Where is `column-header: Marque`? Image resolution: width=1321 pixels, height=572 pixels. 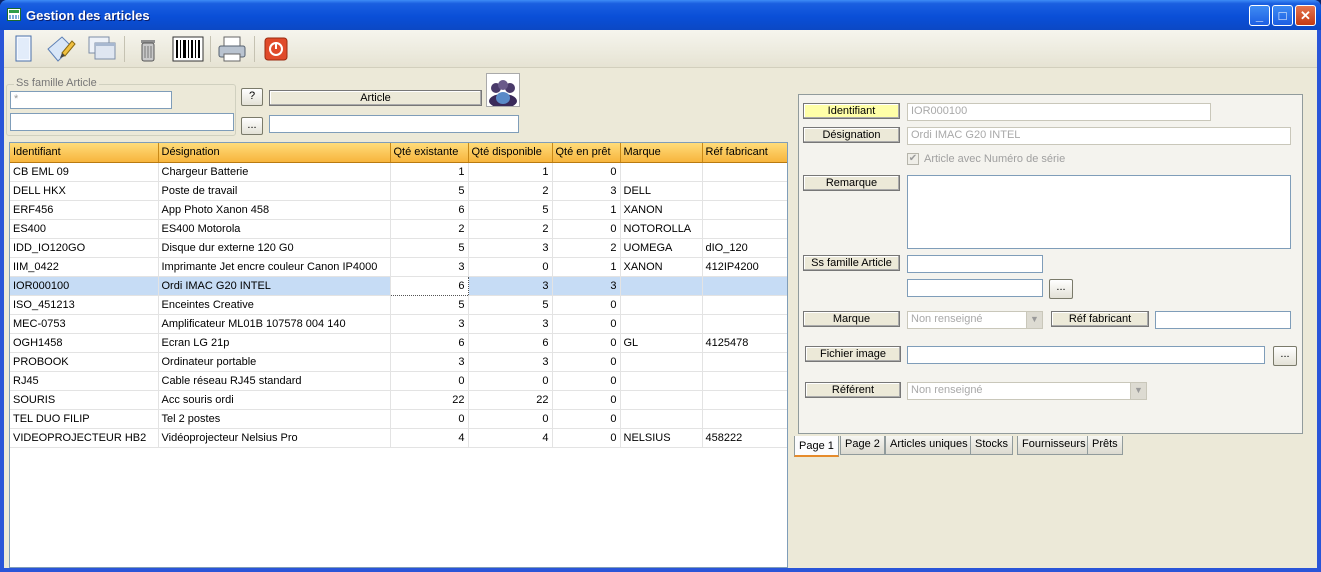 column-header: Marque is located at coordinates (661, 153).